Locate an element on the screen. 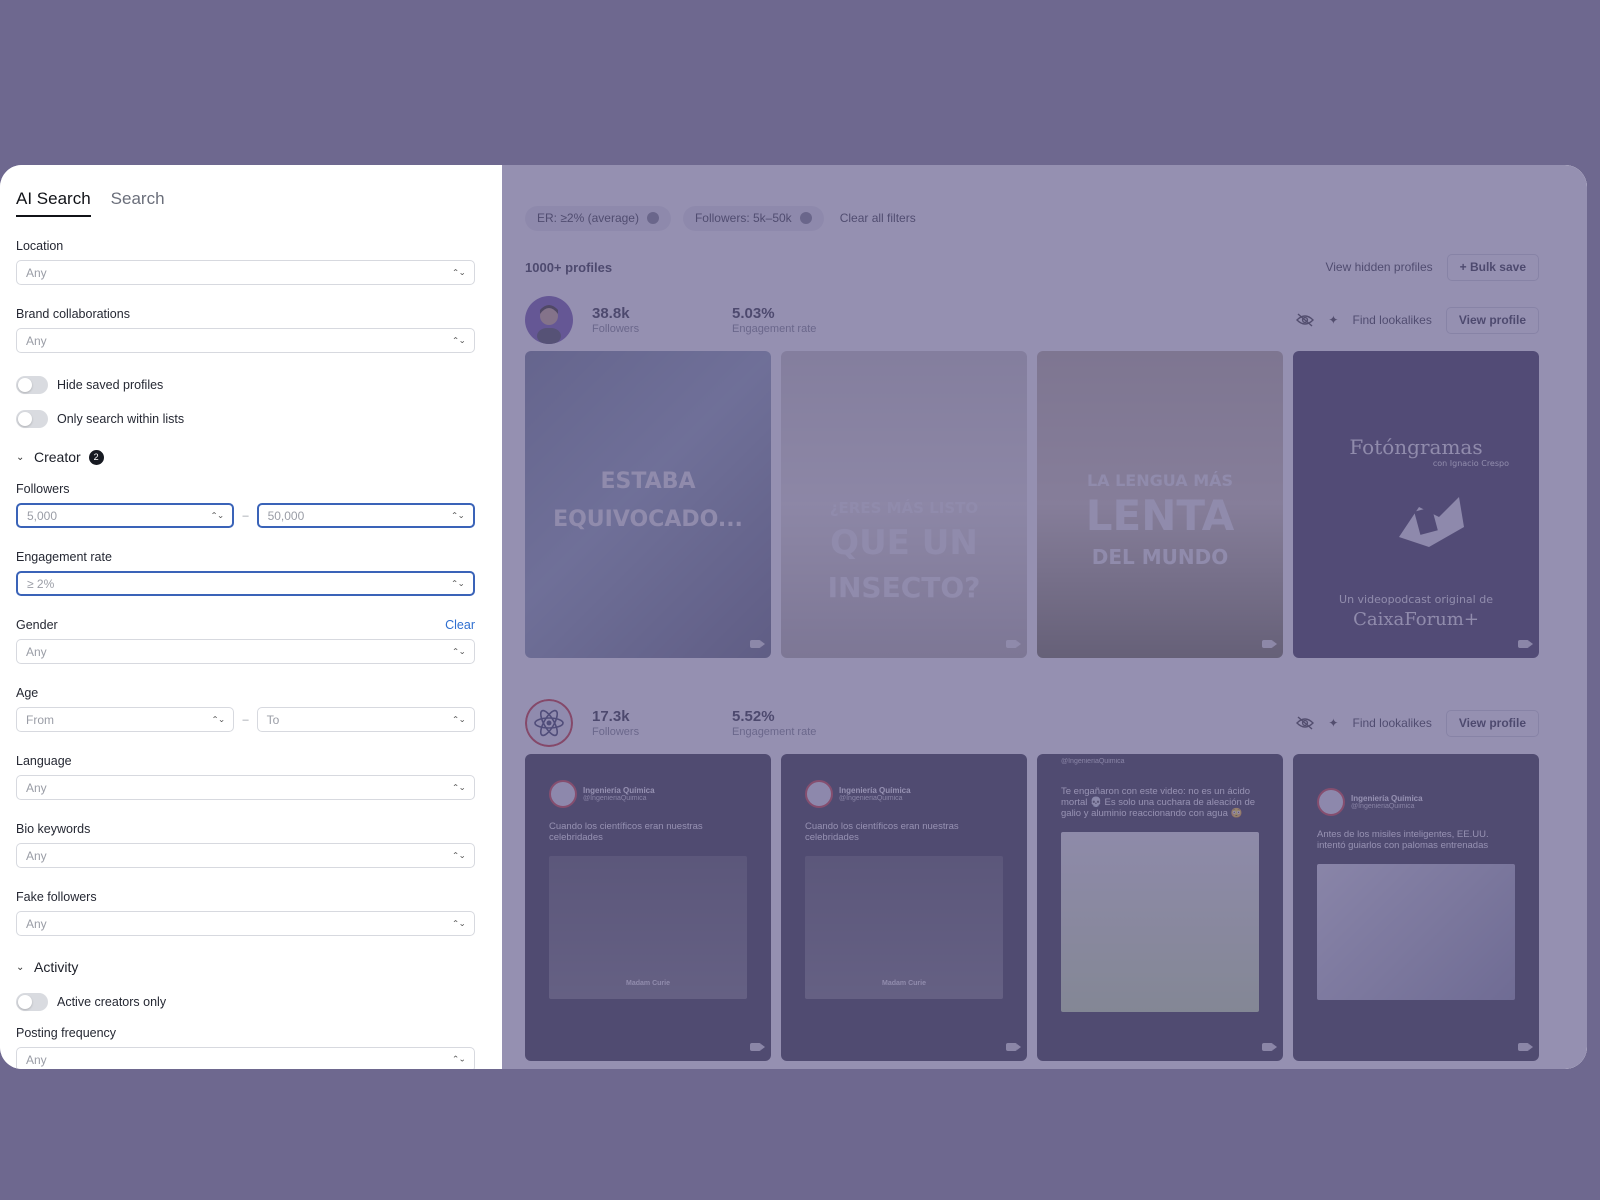 The width and height of the screenshot is (1600, 1200). language-select: Any ⌃⌄ is located at coordinates (245, 787).